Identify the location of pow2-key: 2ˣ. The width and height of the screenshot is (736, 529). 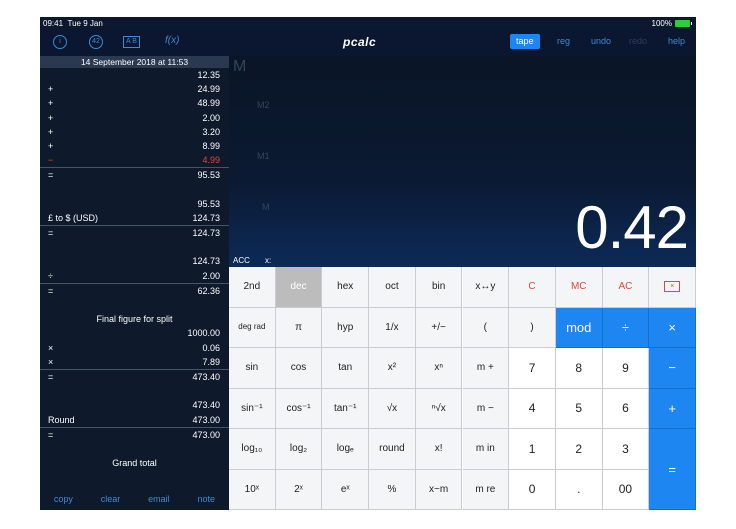
(299, 489).